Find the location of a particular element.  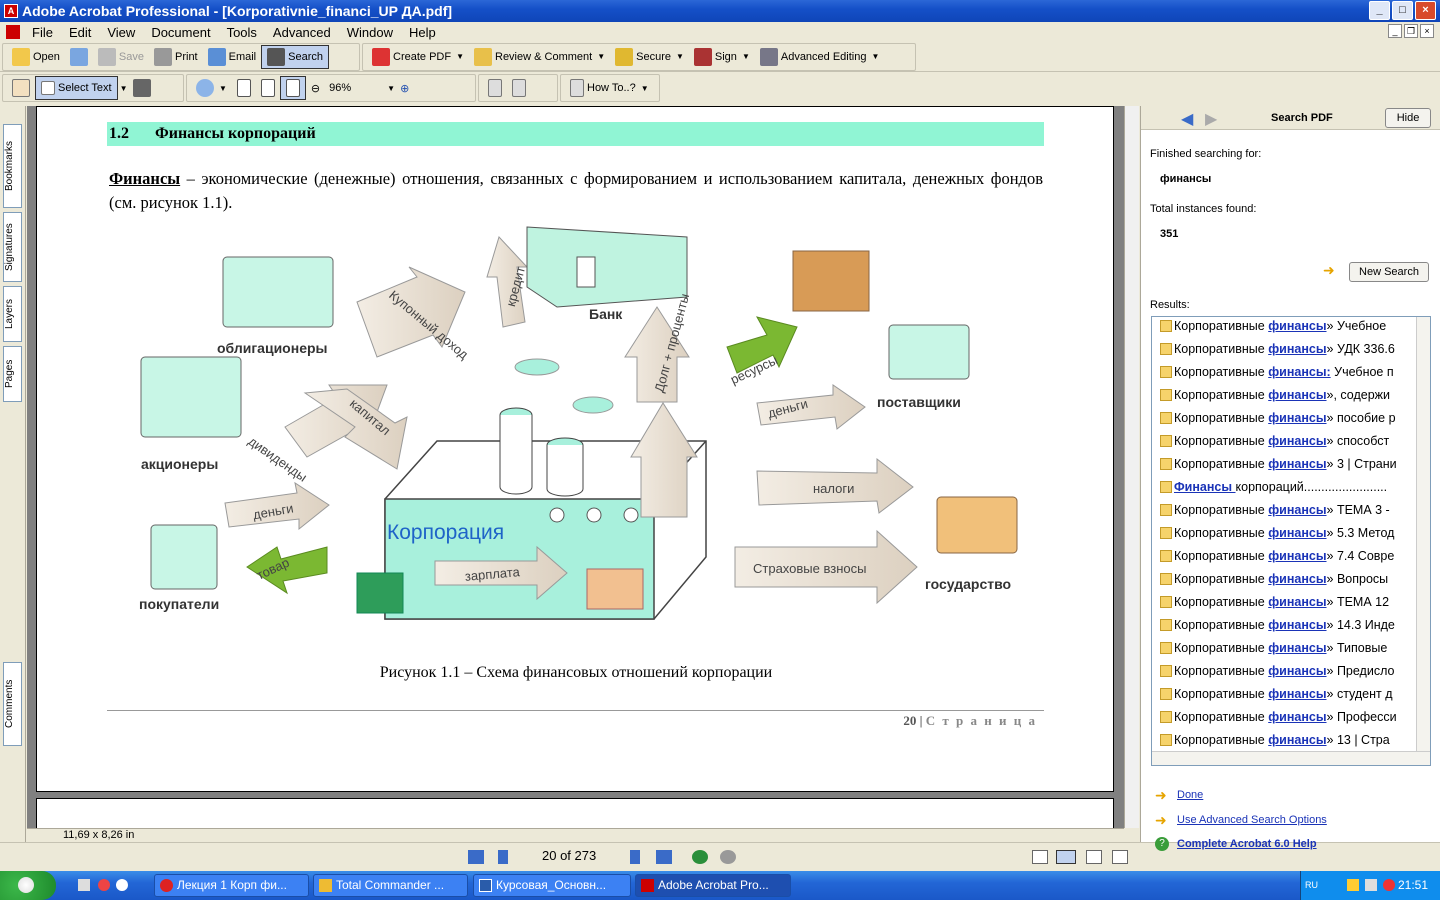

next-page-icon is located at coordinates (635, 857).